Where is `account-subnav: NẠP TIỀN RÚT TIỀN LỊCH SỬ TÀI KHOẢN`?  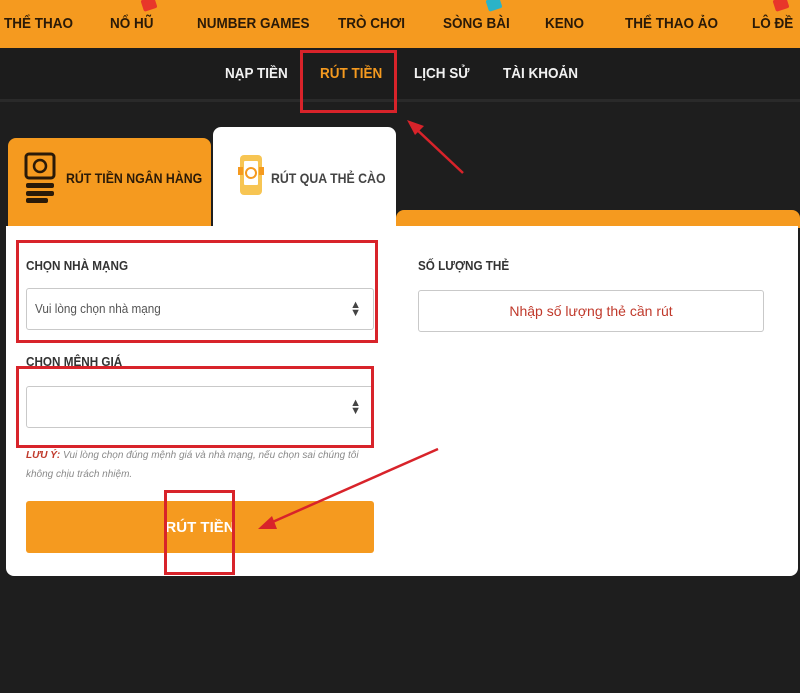
account-subnav: NẠP TIỀN RÚT TIỀN LỊCH SỬ TÀI KHOẢN is located at coordinates (400, 75).